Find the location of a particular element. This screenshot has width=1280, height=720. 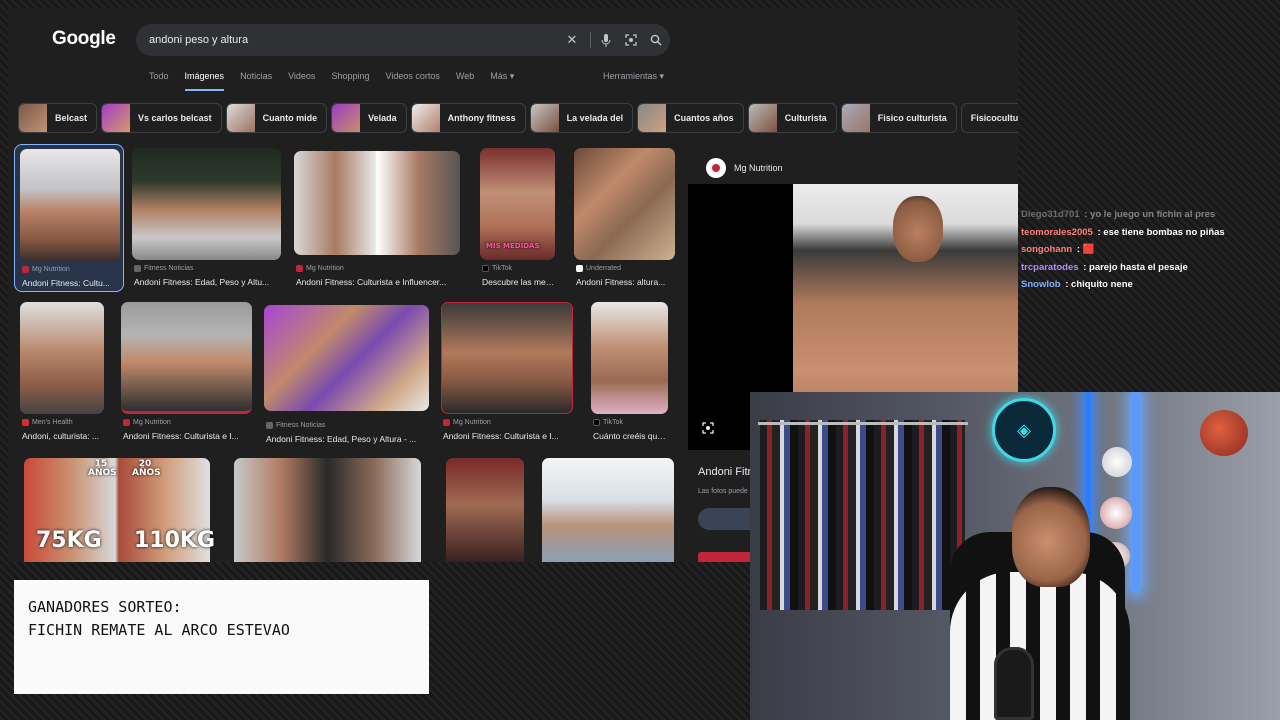

shelf-ball is located at coordinates (1117, 462).